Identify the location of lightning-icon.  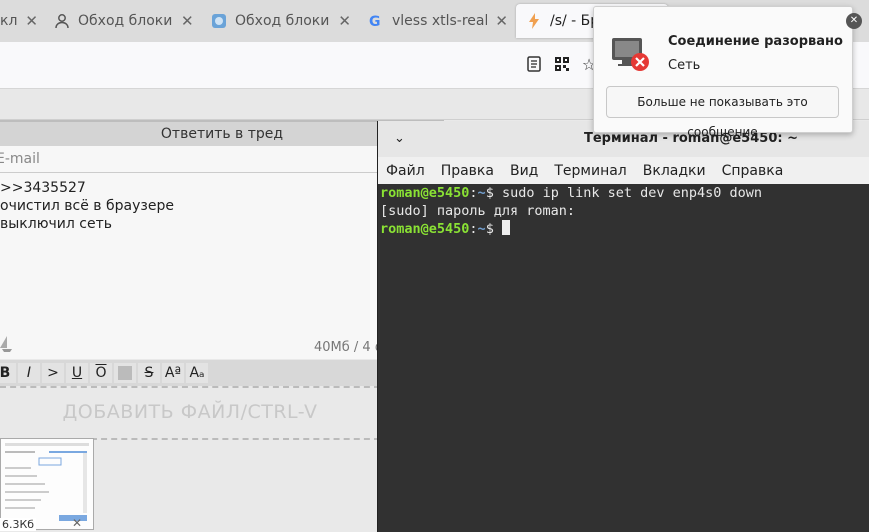
(534, 21).